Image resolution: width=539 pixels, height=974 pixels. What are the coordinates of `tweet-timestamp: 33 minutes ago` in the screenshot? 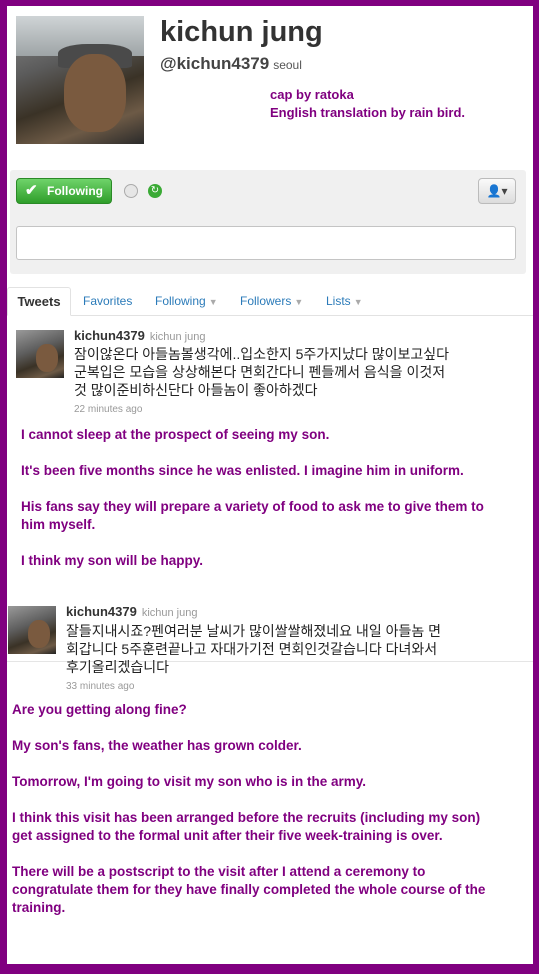 It's located at (100, 686).